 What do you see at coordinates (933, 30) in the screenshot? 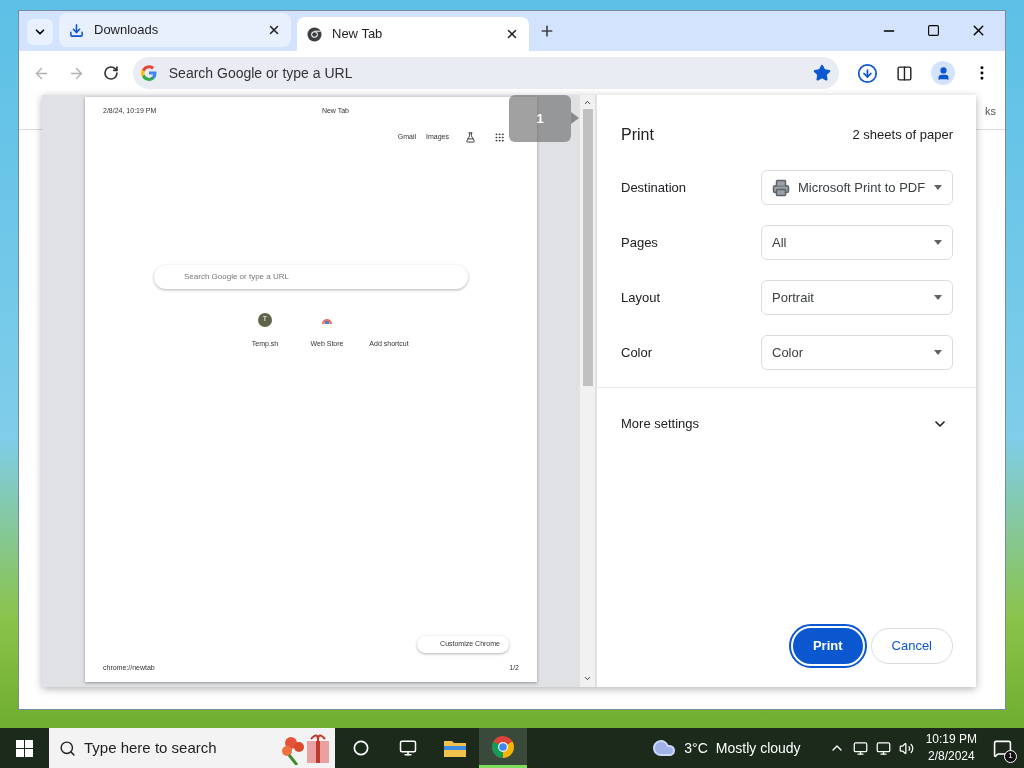
I see `maximize-icon` at bounding box center [933, 30].